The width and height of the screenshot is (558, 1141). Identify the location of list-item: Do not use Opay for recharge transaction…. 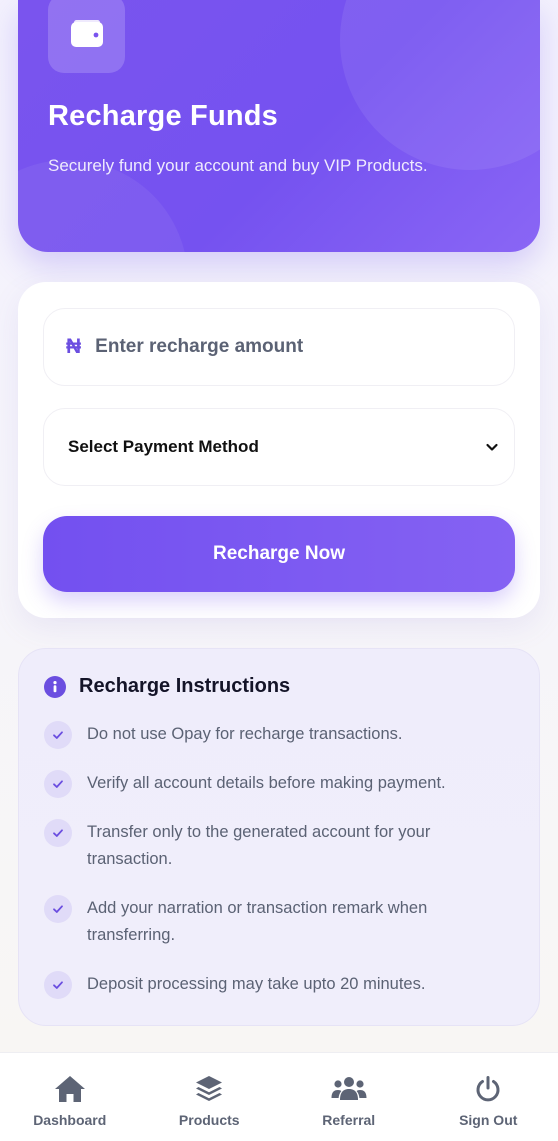
(279, 735).